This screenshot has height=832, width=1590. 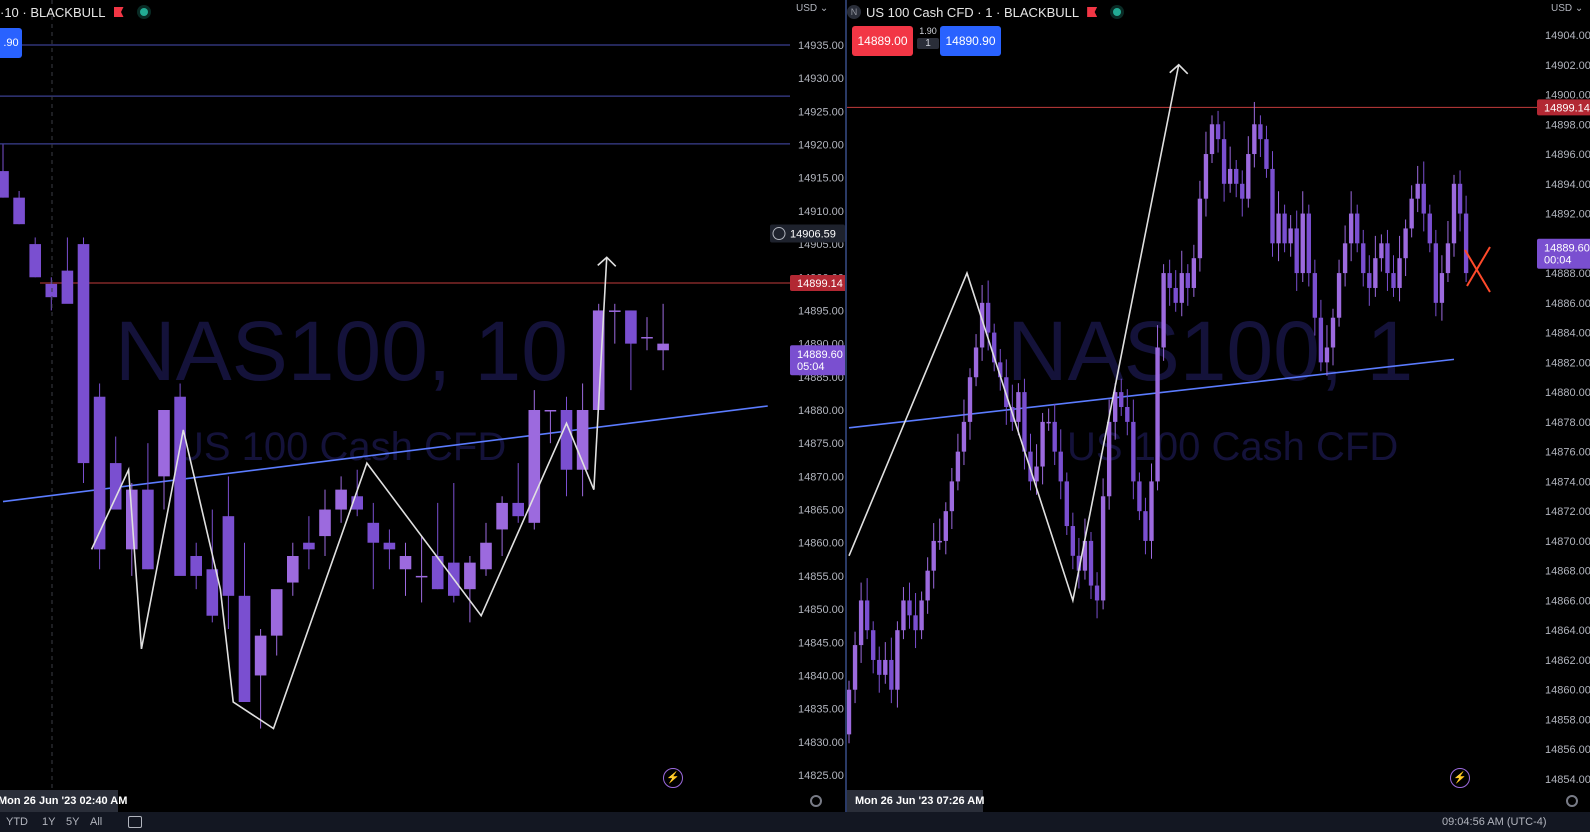 I want to click on left-time-crosshair-text: Mon 26 Jun '23 02:40 AM, so click(x=64, y=801).